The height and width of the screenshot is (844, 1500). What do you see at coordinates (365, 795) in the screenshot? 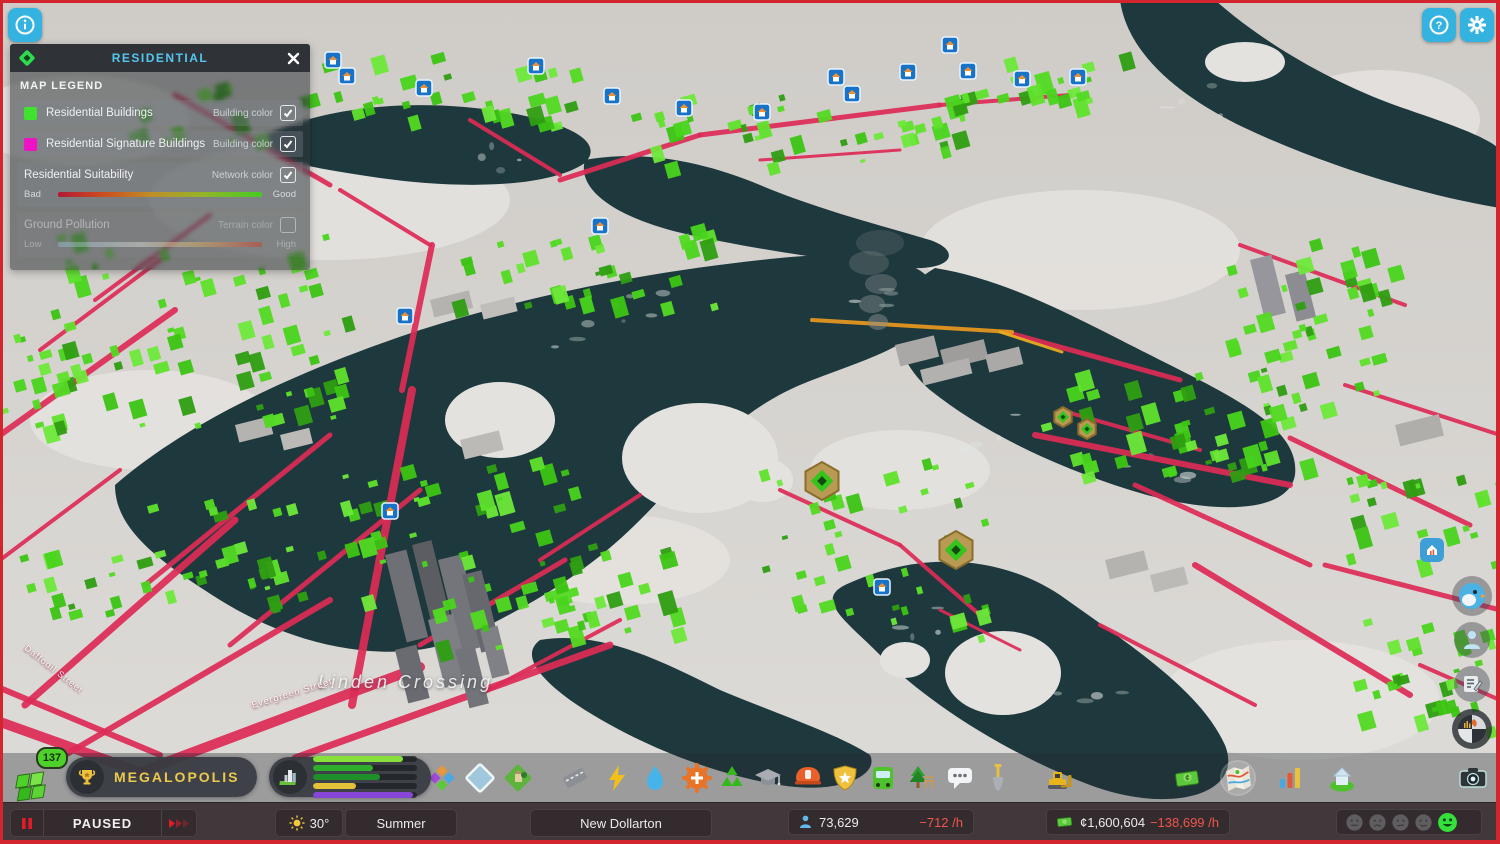
I see `demand-bar-office` at bounding box center [365, 795].